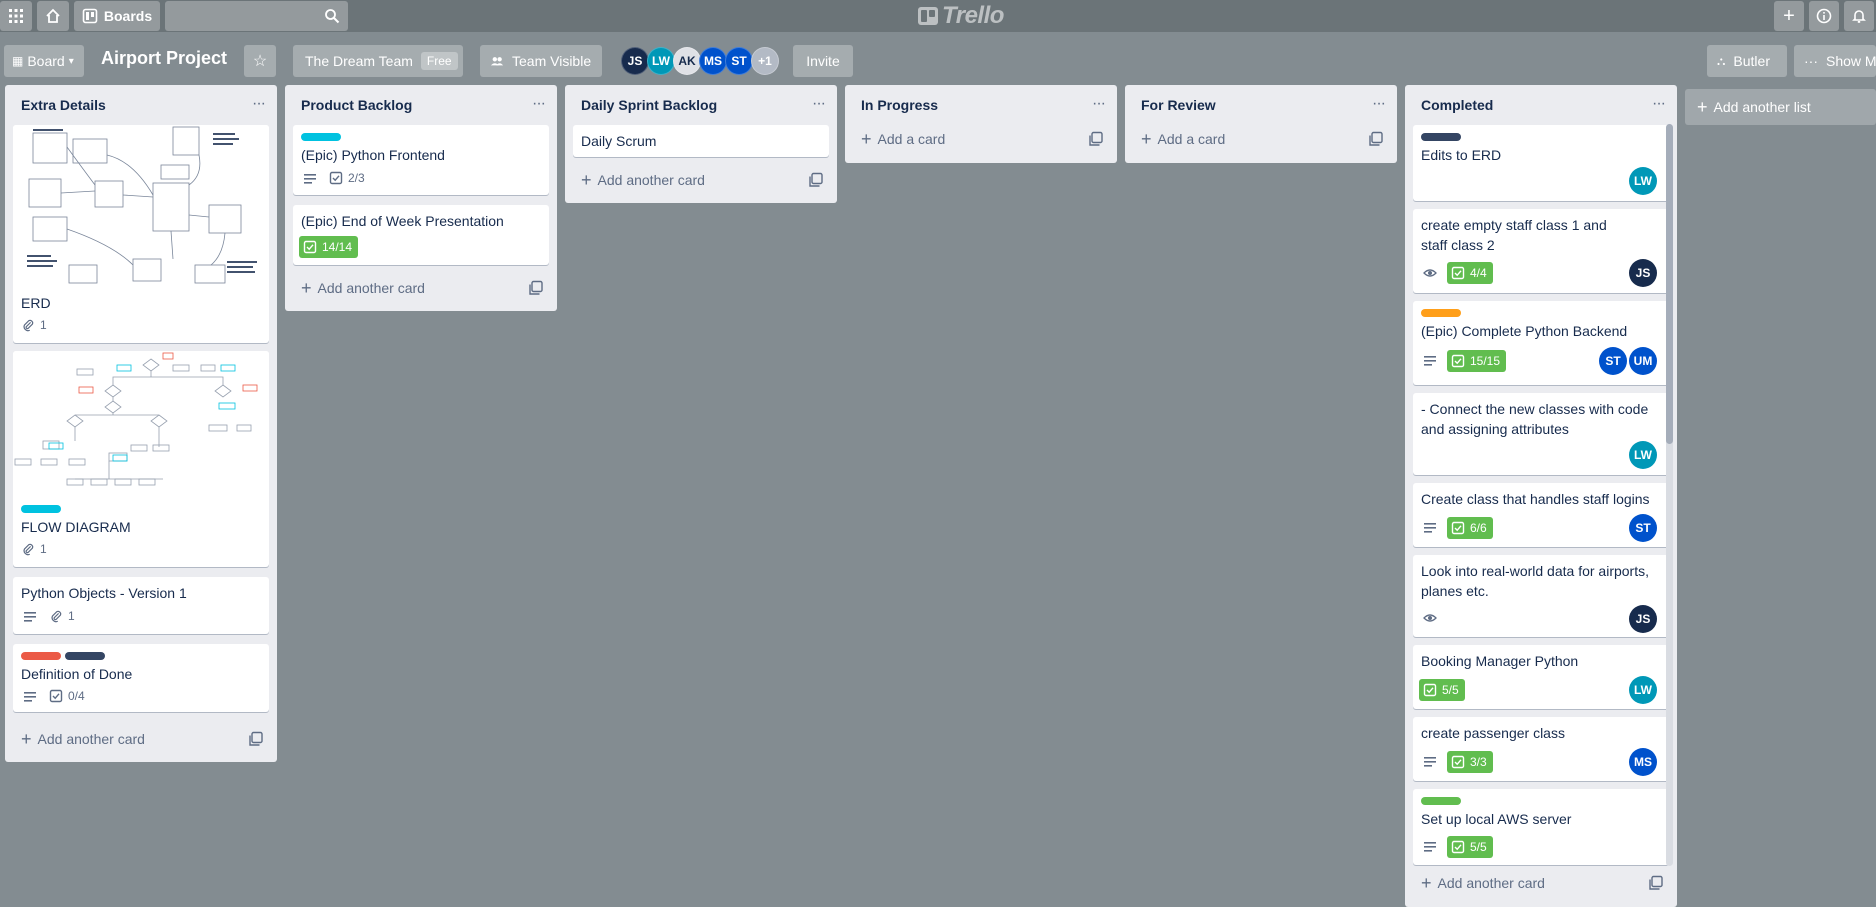 This screenshot has width=1876, height=907. Describe the element at coordinates (1541, 749) in the screenshot. I see `card-create-passenger-class: create passenger class 3/3 MS` at that location.